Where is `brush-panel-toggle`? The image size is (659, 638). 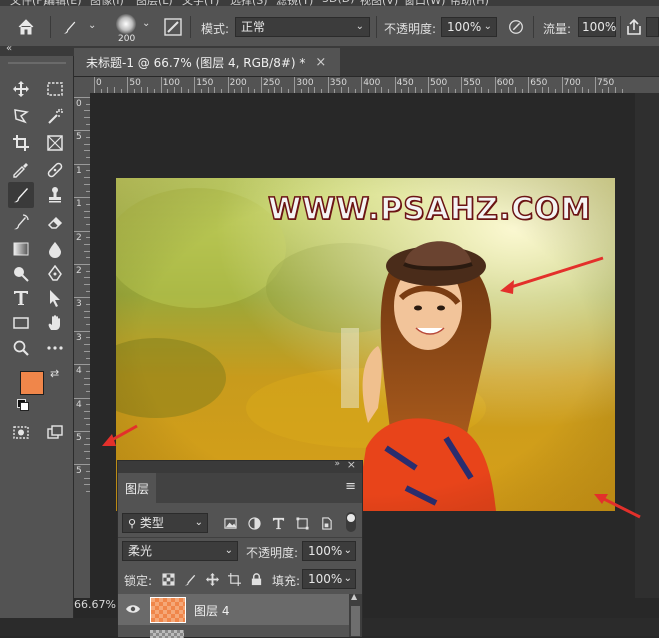
brush-panel-toggle is located at coordinates (173, 27).